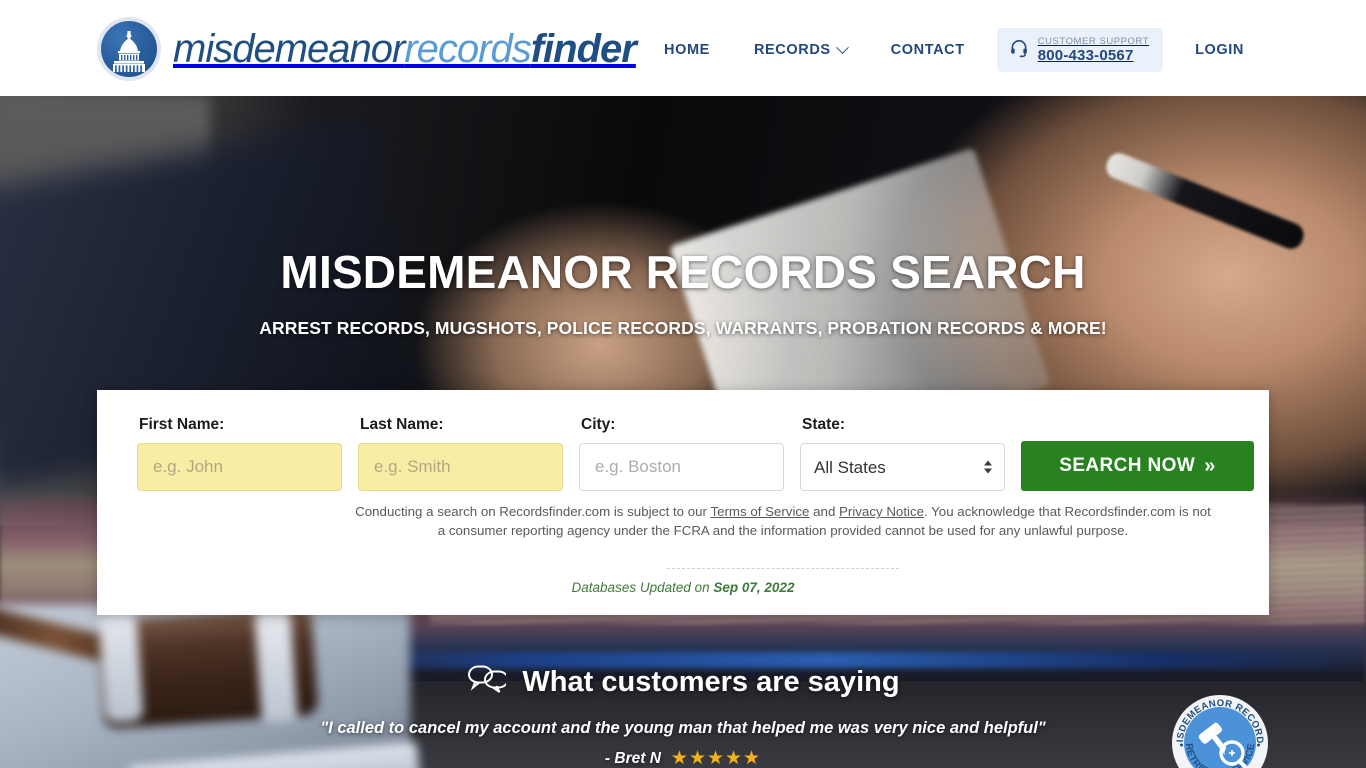 The image size is (1366, 768). I want to click on search-now-button: SEARCH NOW », so click(1137, 466).